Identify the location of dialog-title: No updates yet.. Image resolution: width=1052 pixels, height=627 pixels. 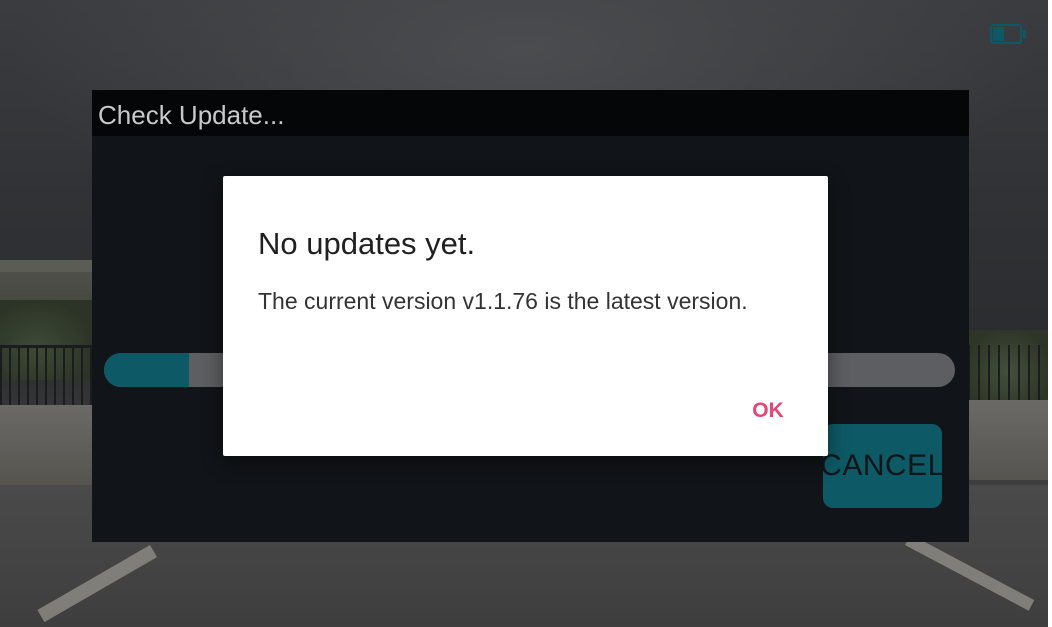
(367, 243).